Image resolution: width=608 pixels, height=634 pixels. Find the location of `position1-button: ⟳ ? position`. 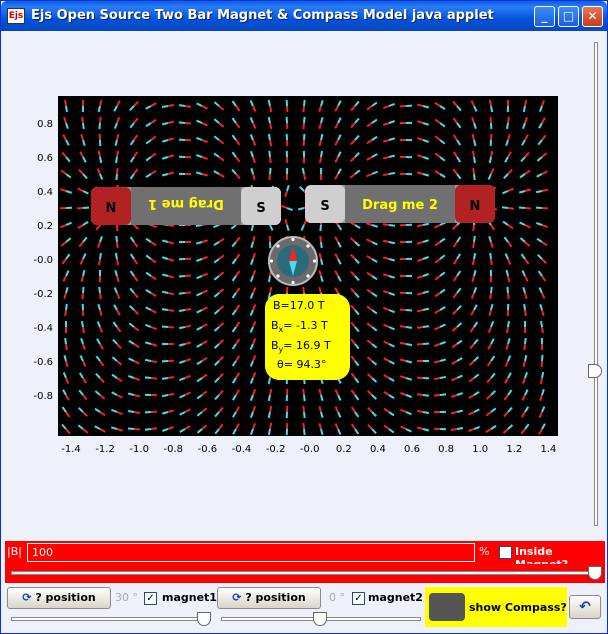

position1-button: ⟳ ? position is located at coordinates (59, 598).